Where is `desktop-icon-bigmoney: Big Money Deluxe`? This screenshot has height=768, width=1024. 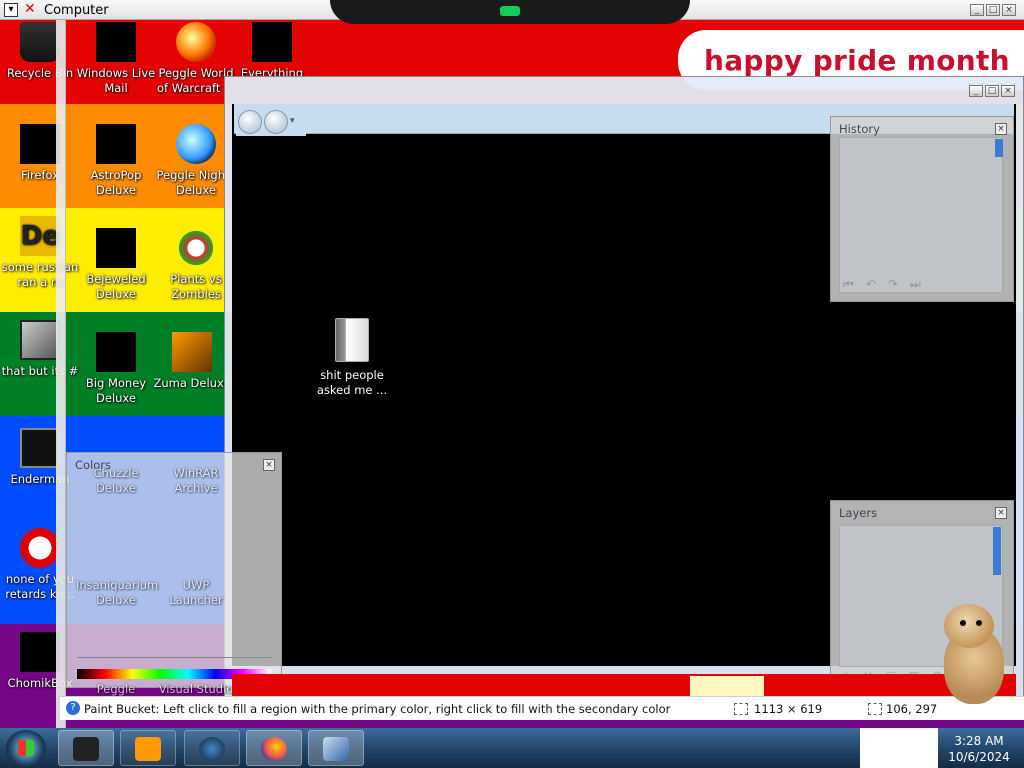
desktop-icon-bigmoney: Big Money Deluxe is located at coordinates (116, 369).